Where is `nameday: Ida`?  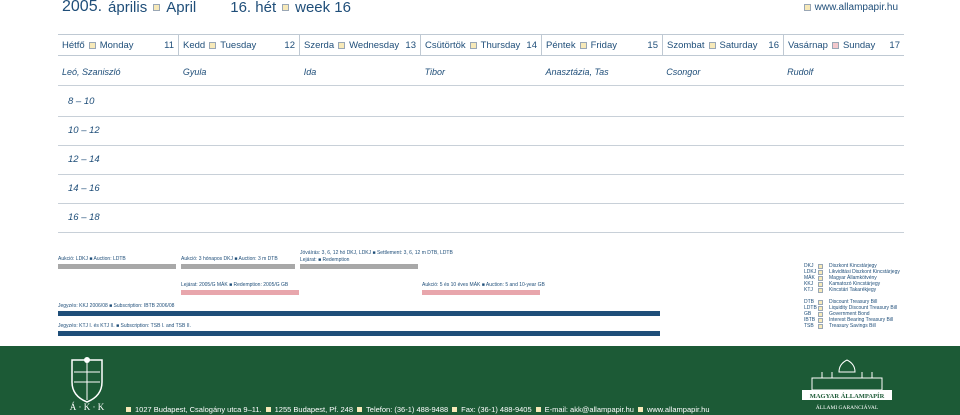
nameday: Ida is located at coordinates (310, 72).